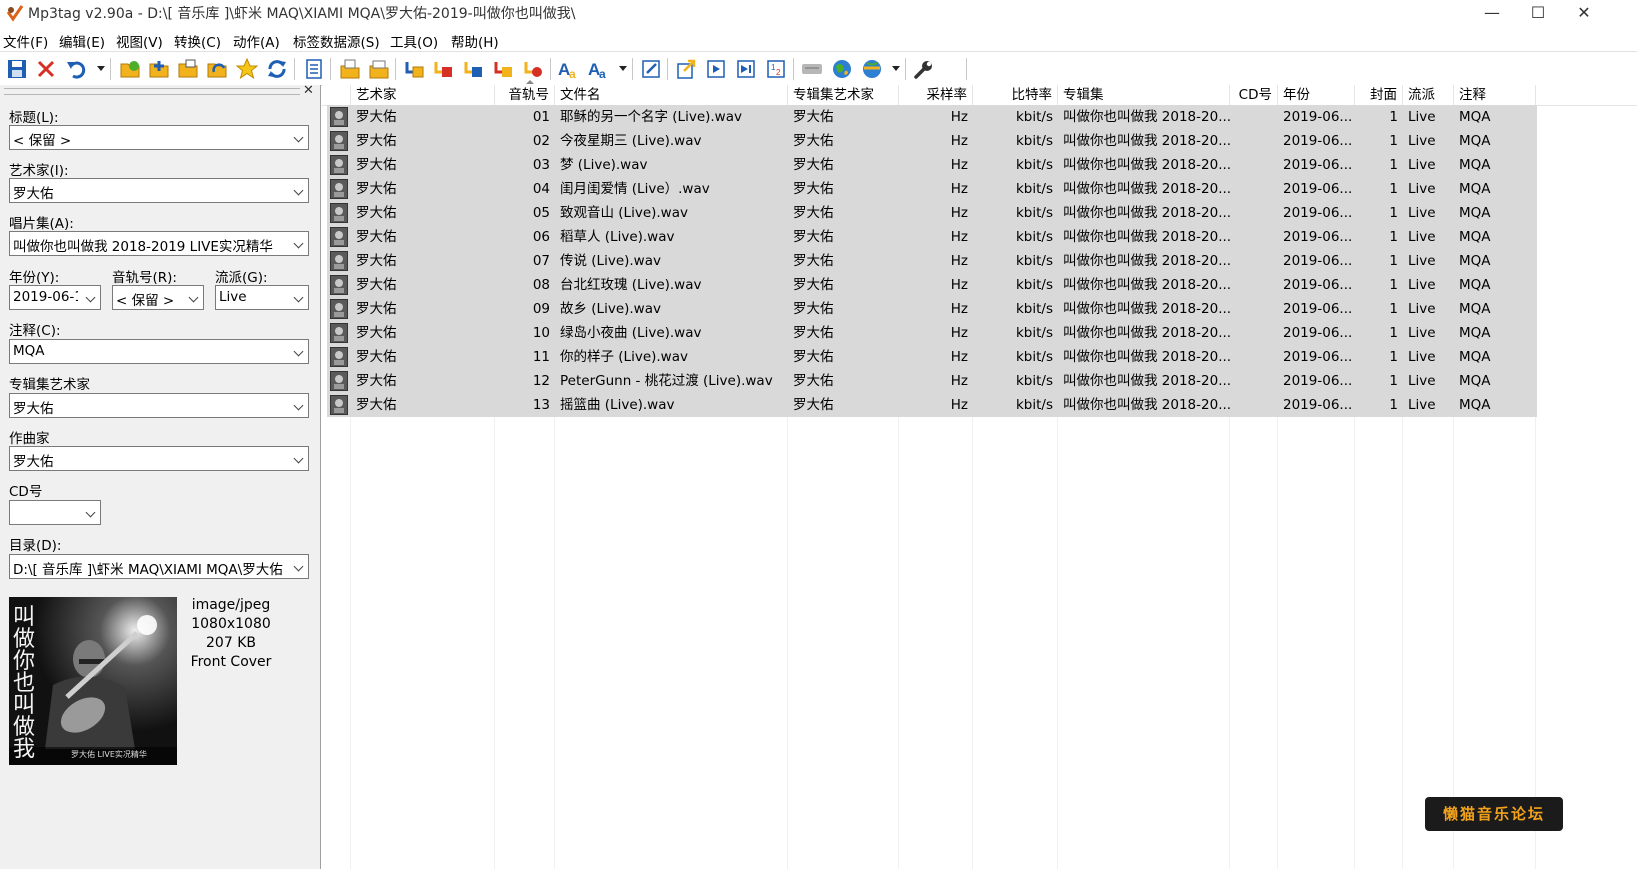 This screenshot has height=869, width=1637. I want to click on close-panel-icon: ✕, so click(308, 90).